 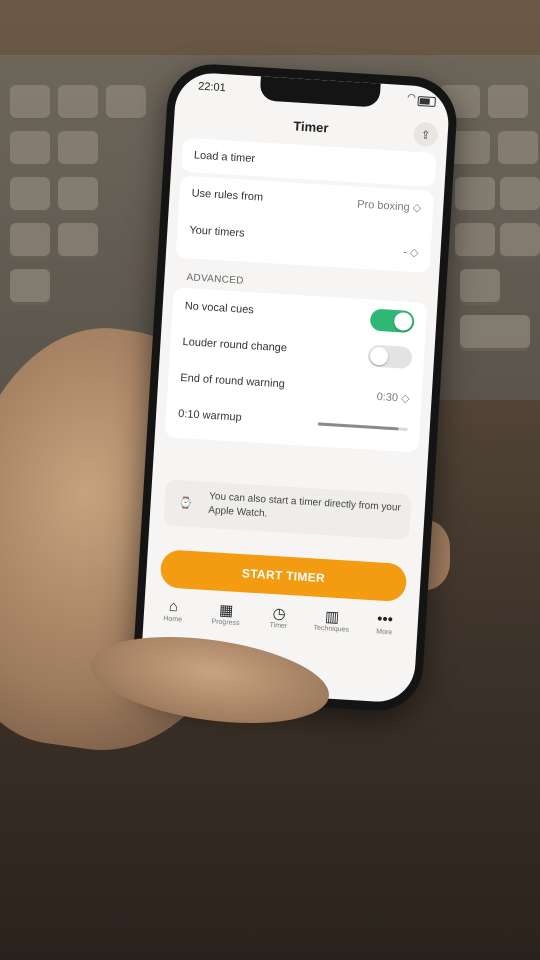 I want to click on end-warning-row: End of round warning 0:30 ◇, so click(x=295, y=388).